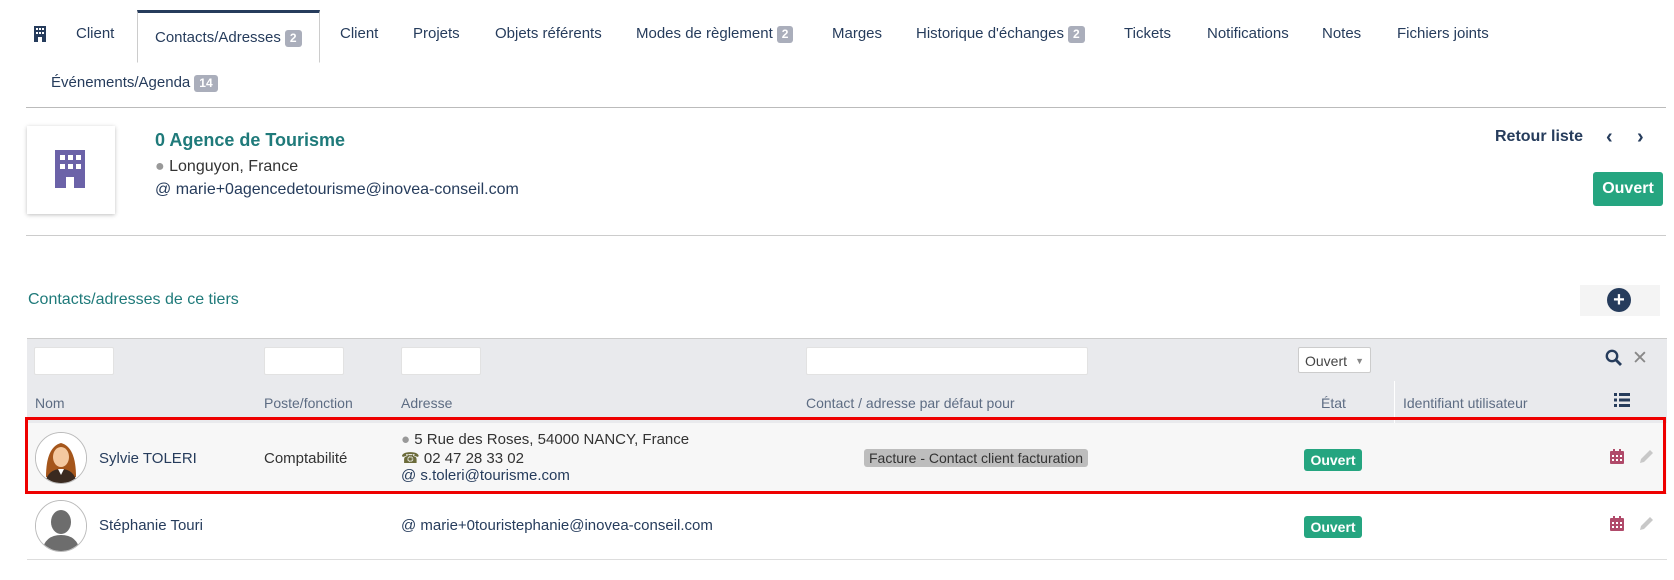  What do you see at coordinates (306, 458) in the screenshot?
I see `contact-role: Comptabilité` at bounding box center [306, 458].